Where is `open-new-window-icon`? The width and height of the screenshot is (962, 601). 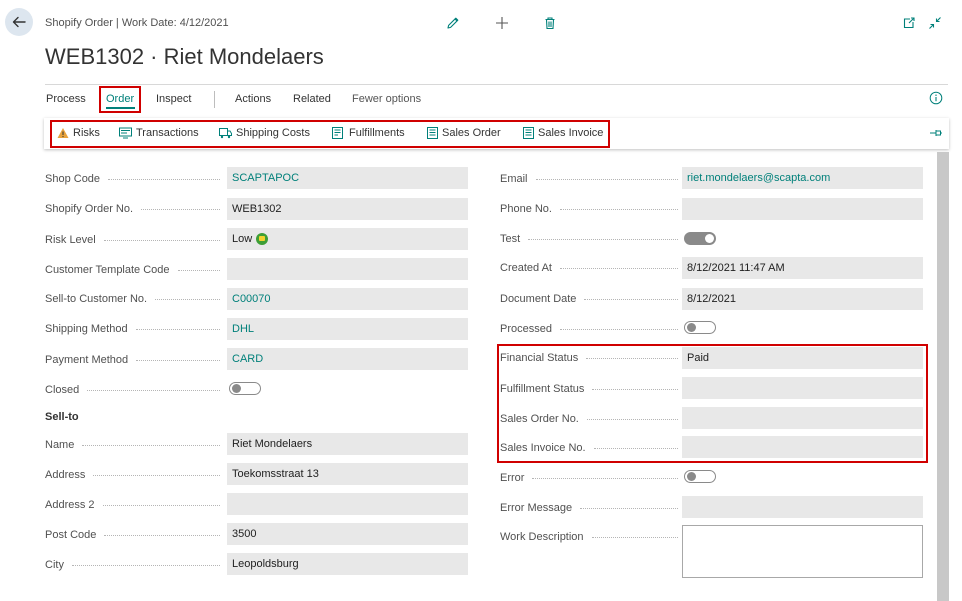
open-new-window-icon is located at coordinates (909, 23).